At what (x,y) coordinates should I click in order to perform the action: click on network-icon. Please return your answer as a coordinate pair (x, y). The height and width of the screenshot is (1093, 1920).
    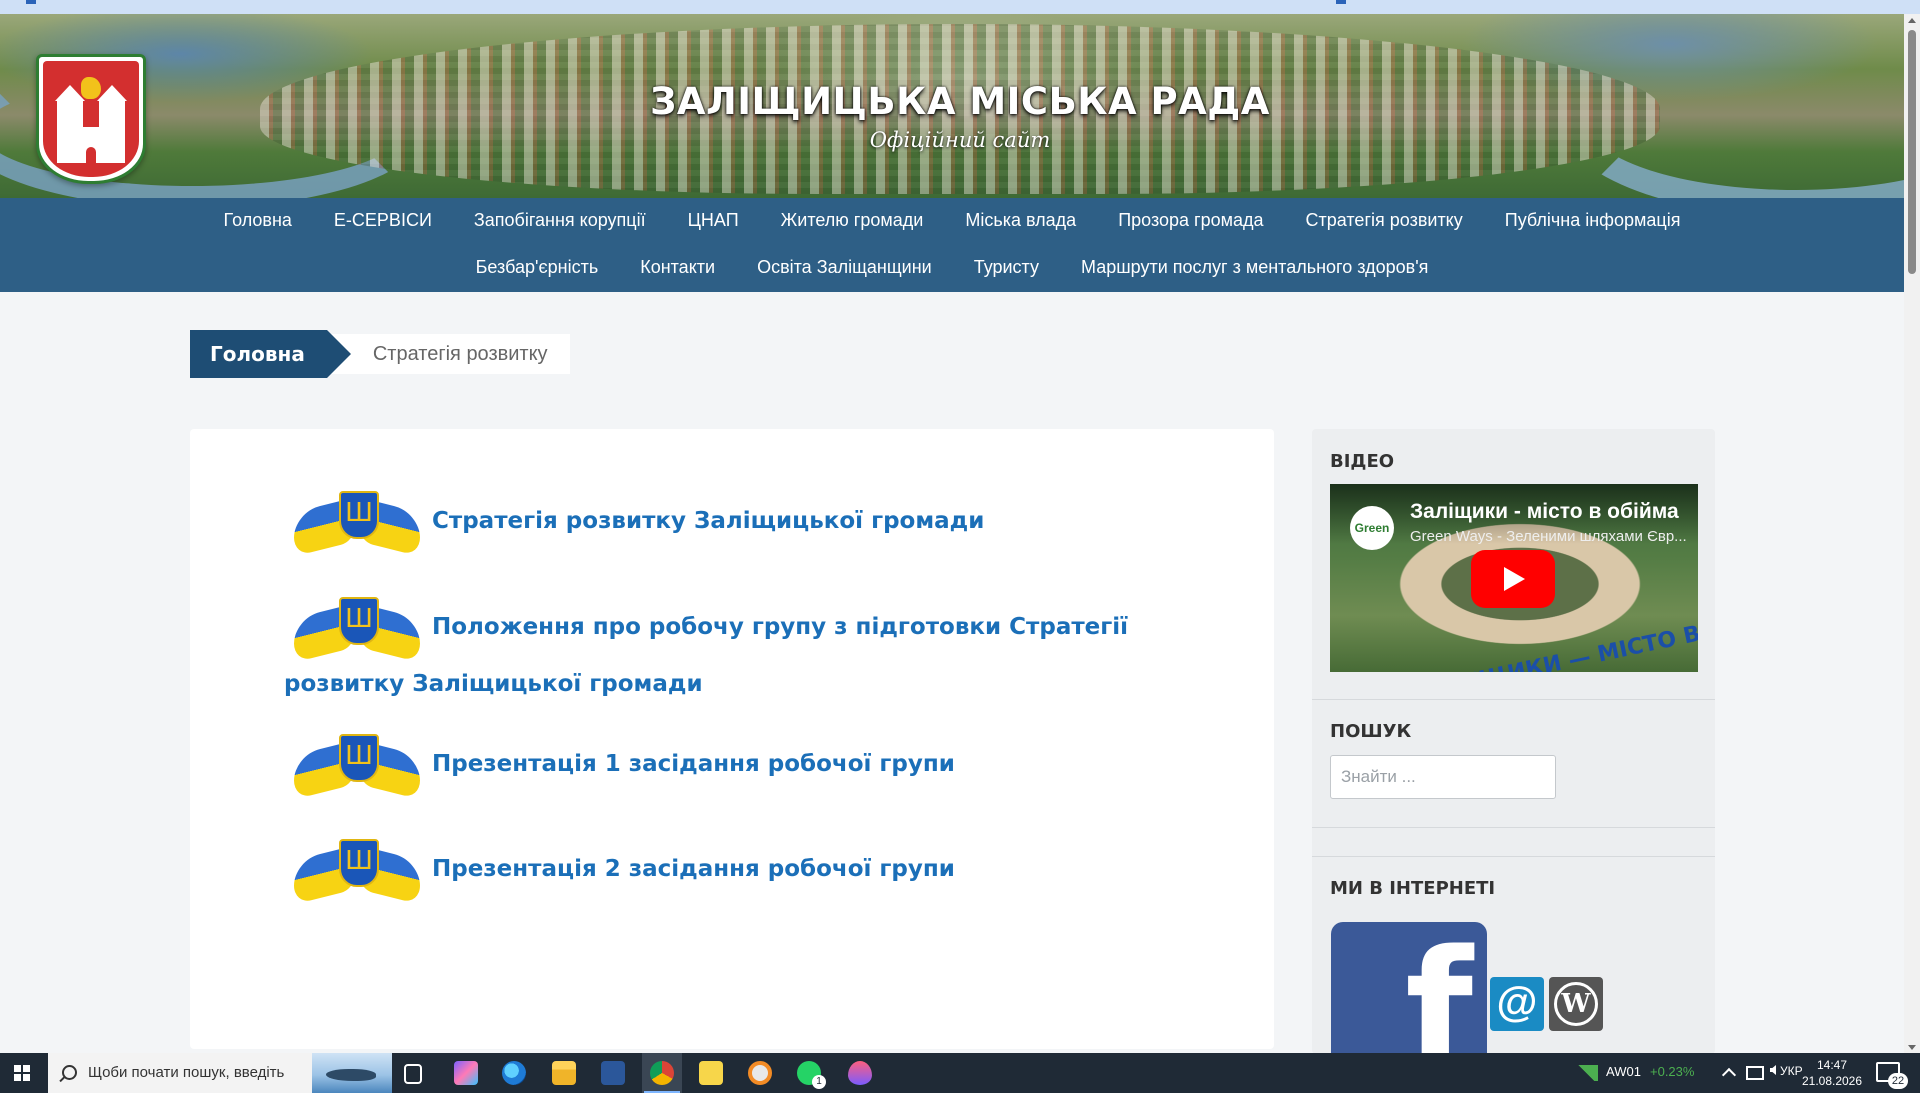
    Looking at the image, I should click on (1755, 1073).